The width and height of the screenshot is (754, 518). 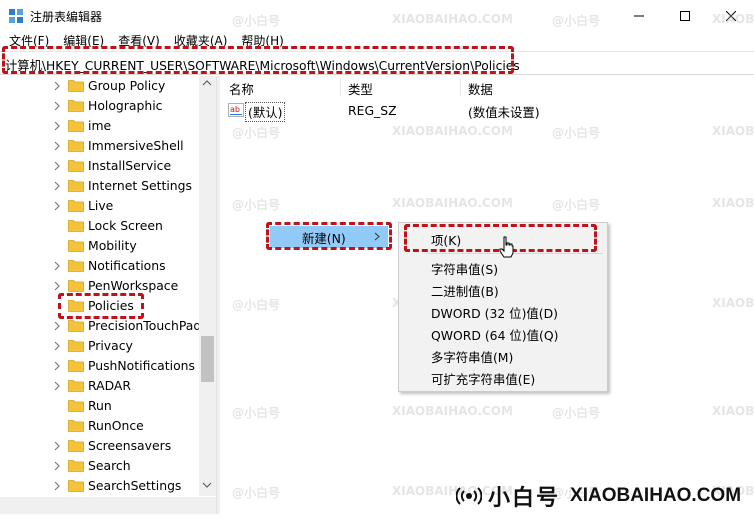 What do you see at coordinates (127, 85) in the screenshot?
I see `tree-item-label: Group Policy` at bounding box center [127, 85].